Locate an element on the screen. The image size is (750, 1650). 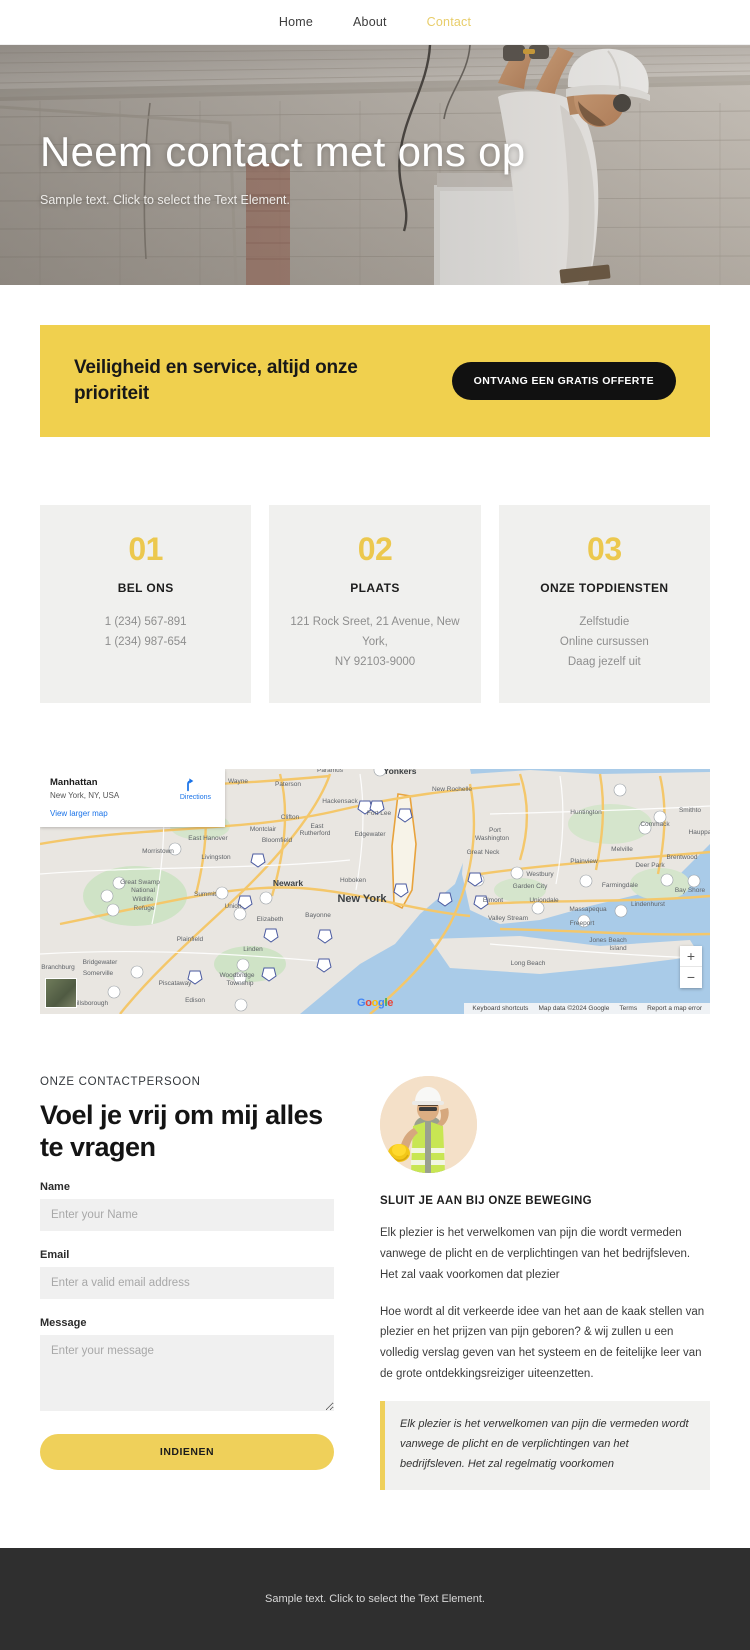
map-label: Deer Park is located at coordinates (650, 865).